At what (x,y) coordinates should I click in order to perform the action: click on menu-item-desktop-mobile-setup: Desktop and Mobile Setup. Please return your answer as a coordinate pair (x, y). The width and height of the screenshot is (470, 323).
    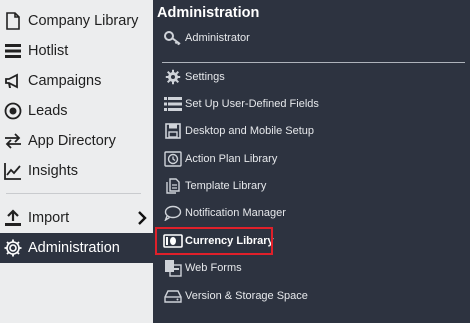
    Looking at the image, I should click on (238, 131).